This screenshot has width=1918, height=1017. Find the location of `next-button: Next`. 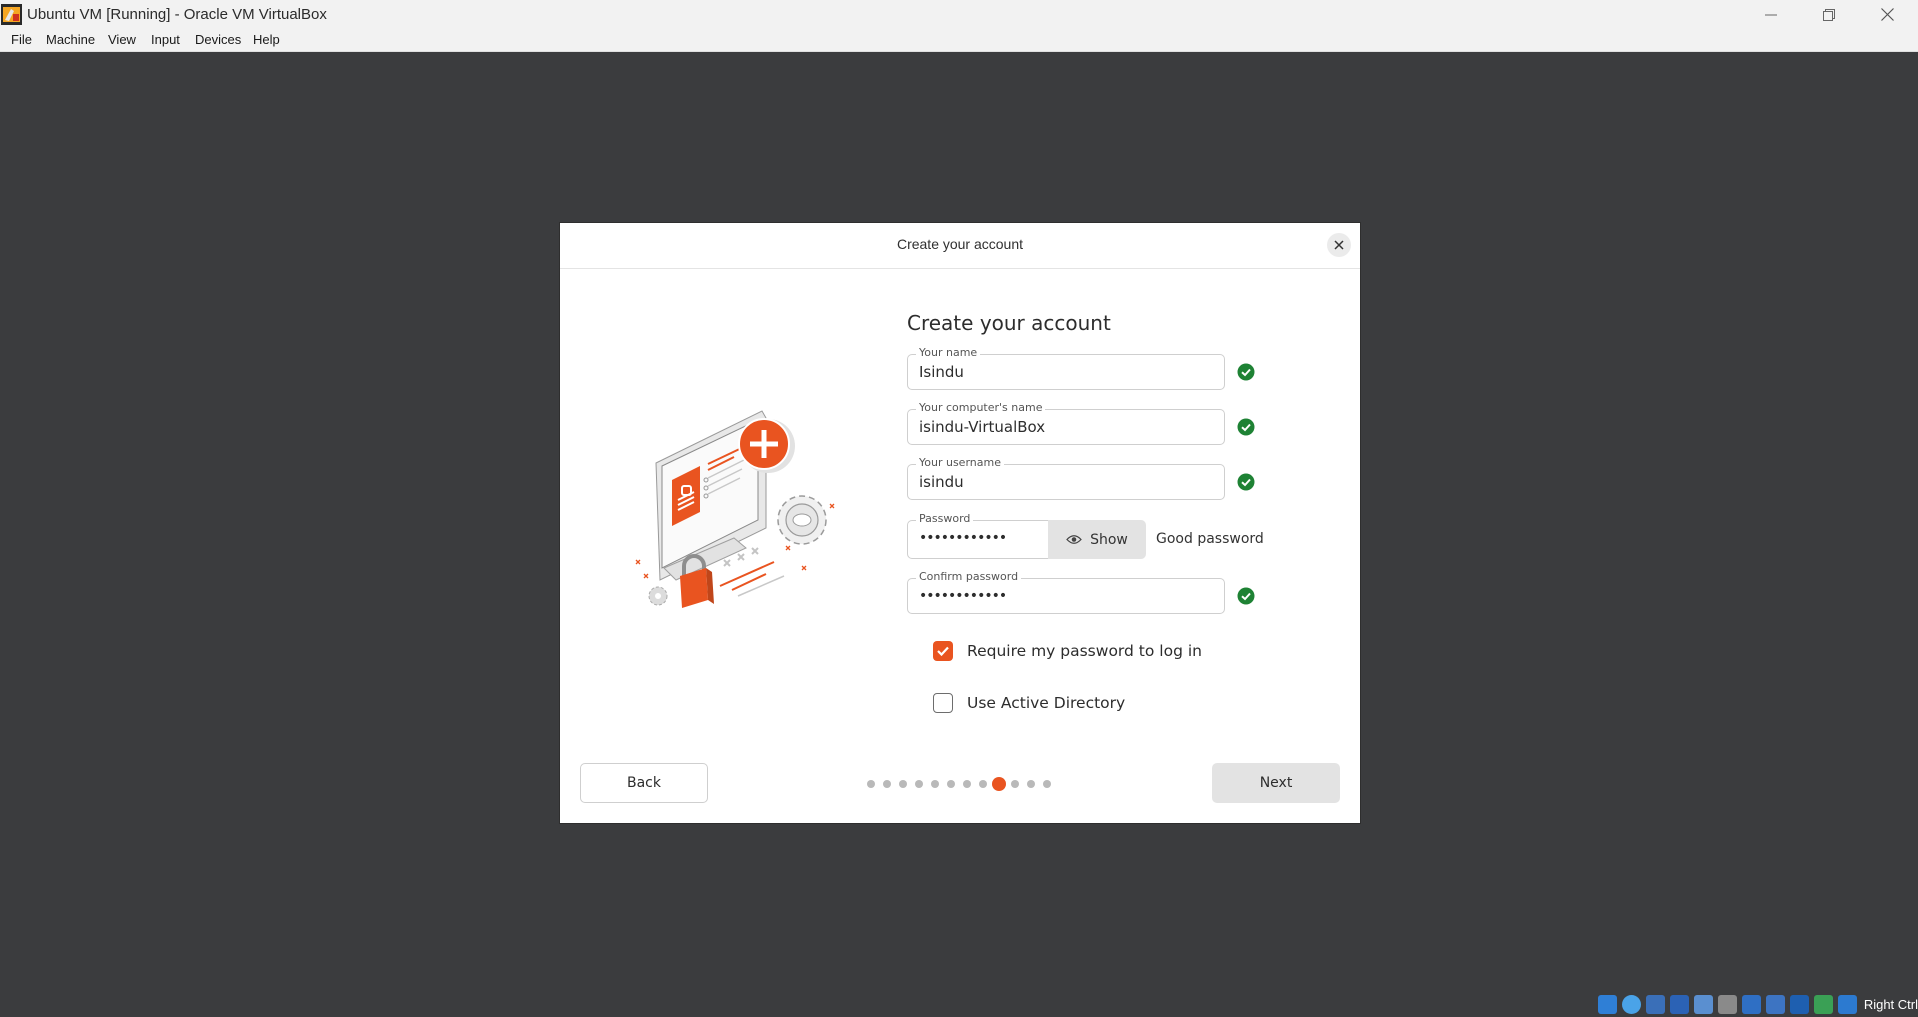

next-button: Next is located at coordinates (1276, 783).